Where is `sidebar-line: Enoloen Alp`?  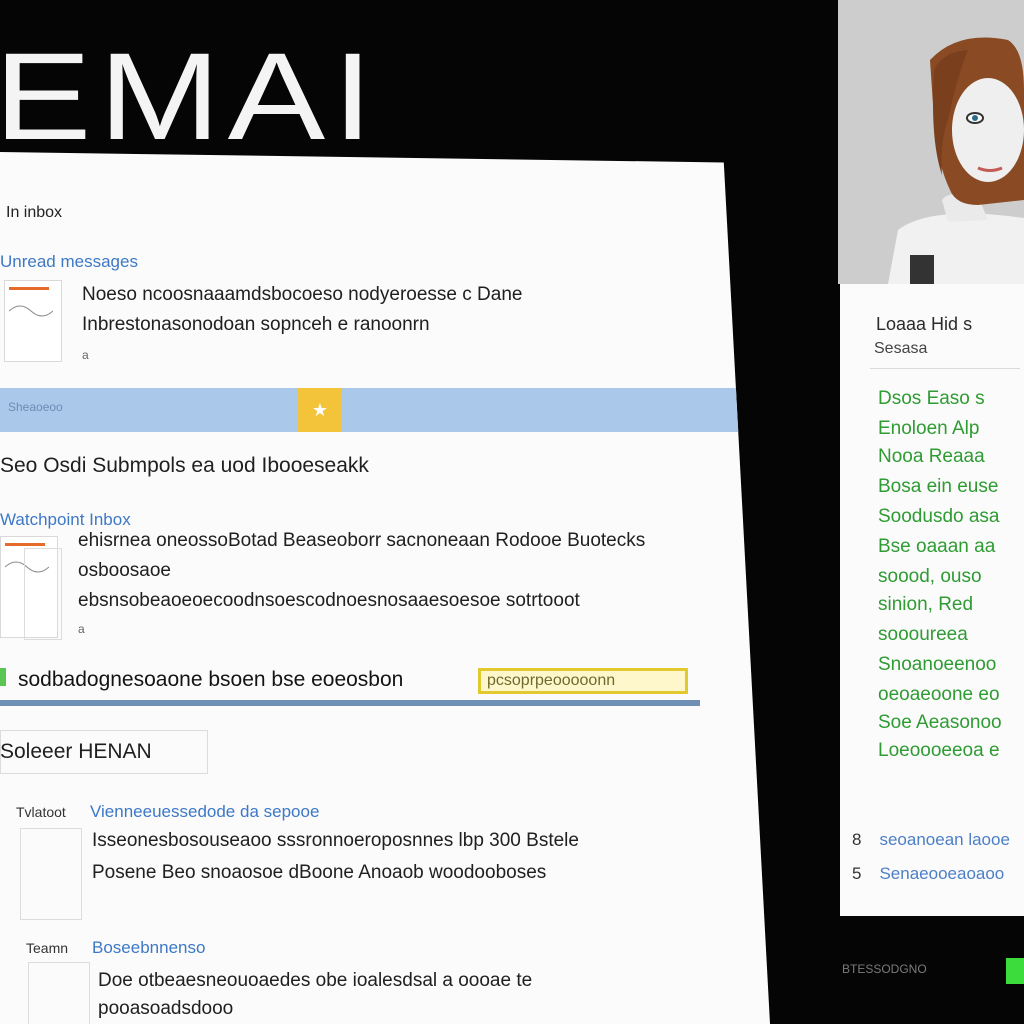 sidebar-line: Enoloen Alp is located at coordinates (929, 428).